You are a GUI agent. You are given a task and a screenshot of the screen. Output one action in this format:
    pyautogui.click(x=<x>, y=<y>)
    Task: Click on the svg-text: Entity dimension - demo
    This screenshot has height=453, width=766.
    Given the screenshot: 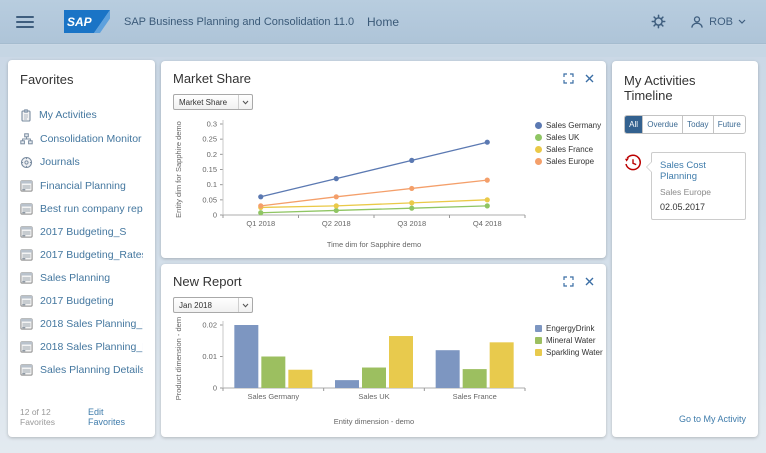 What is the action you would take?
    pyautogui.click(x=374, y=421)
    